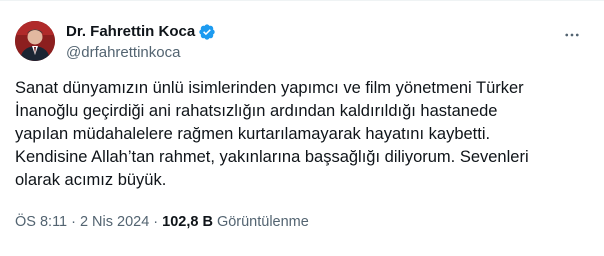 The height and width of the screenshot is (256, 604). I want to click on author-name-row: Dr. Fahrettin Koca, so click(141, 31).